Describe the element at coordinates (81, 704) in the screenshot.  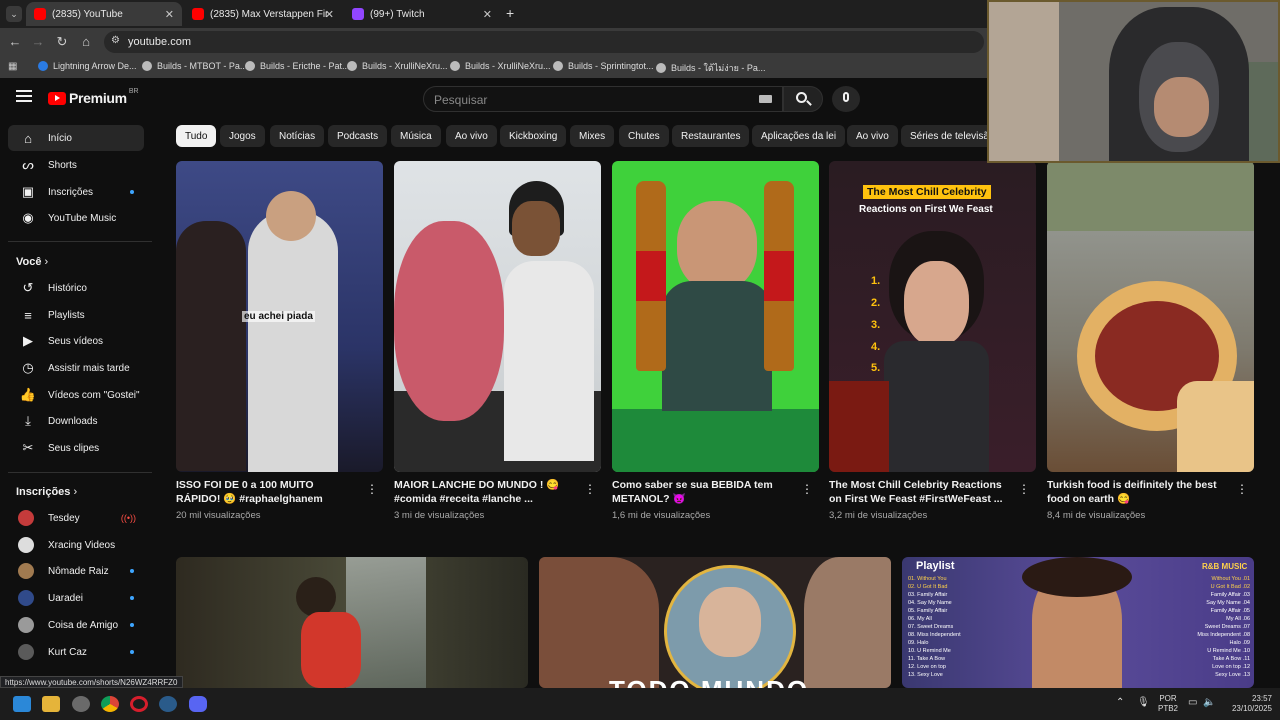
I see `app-icon` at that location.